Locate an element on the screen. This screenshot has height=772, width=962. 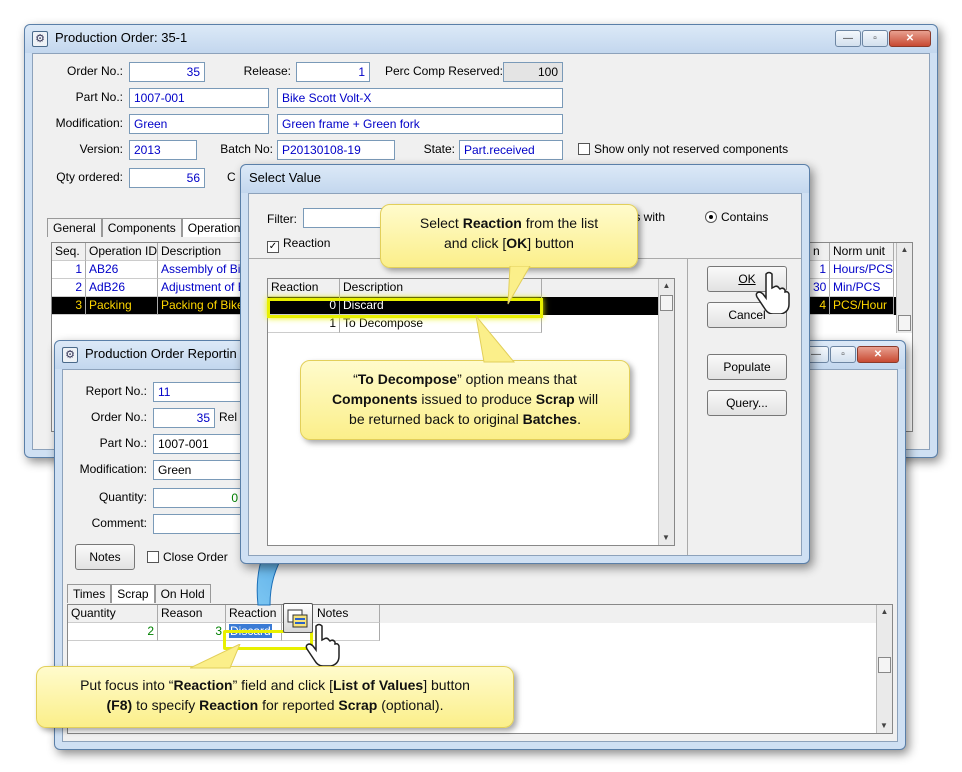
callout-text: Select is located at coordinates (441, 223).